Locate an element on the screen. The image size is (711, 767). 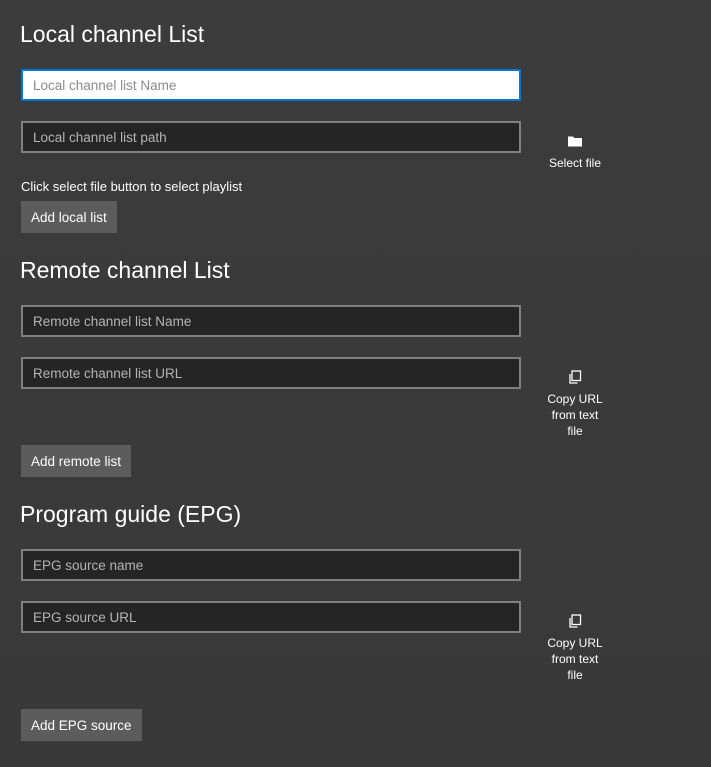
epg-copy-label-line-2: from text is located at coordinates (575, 659).